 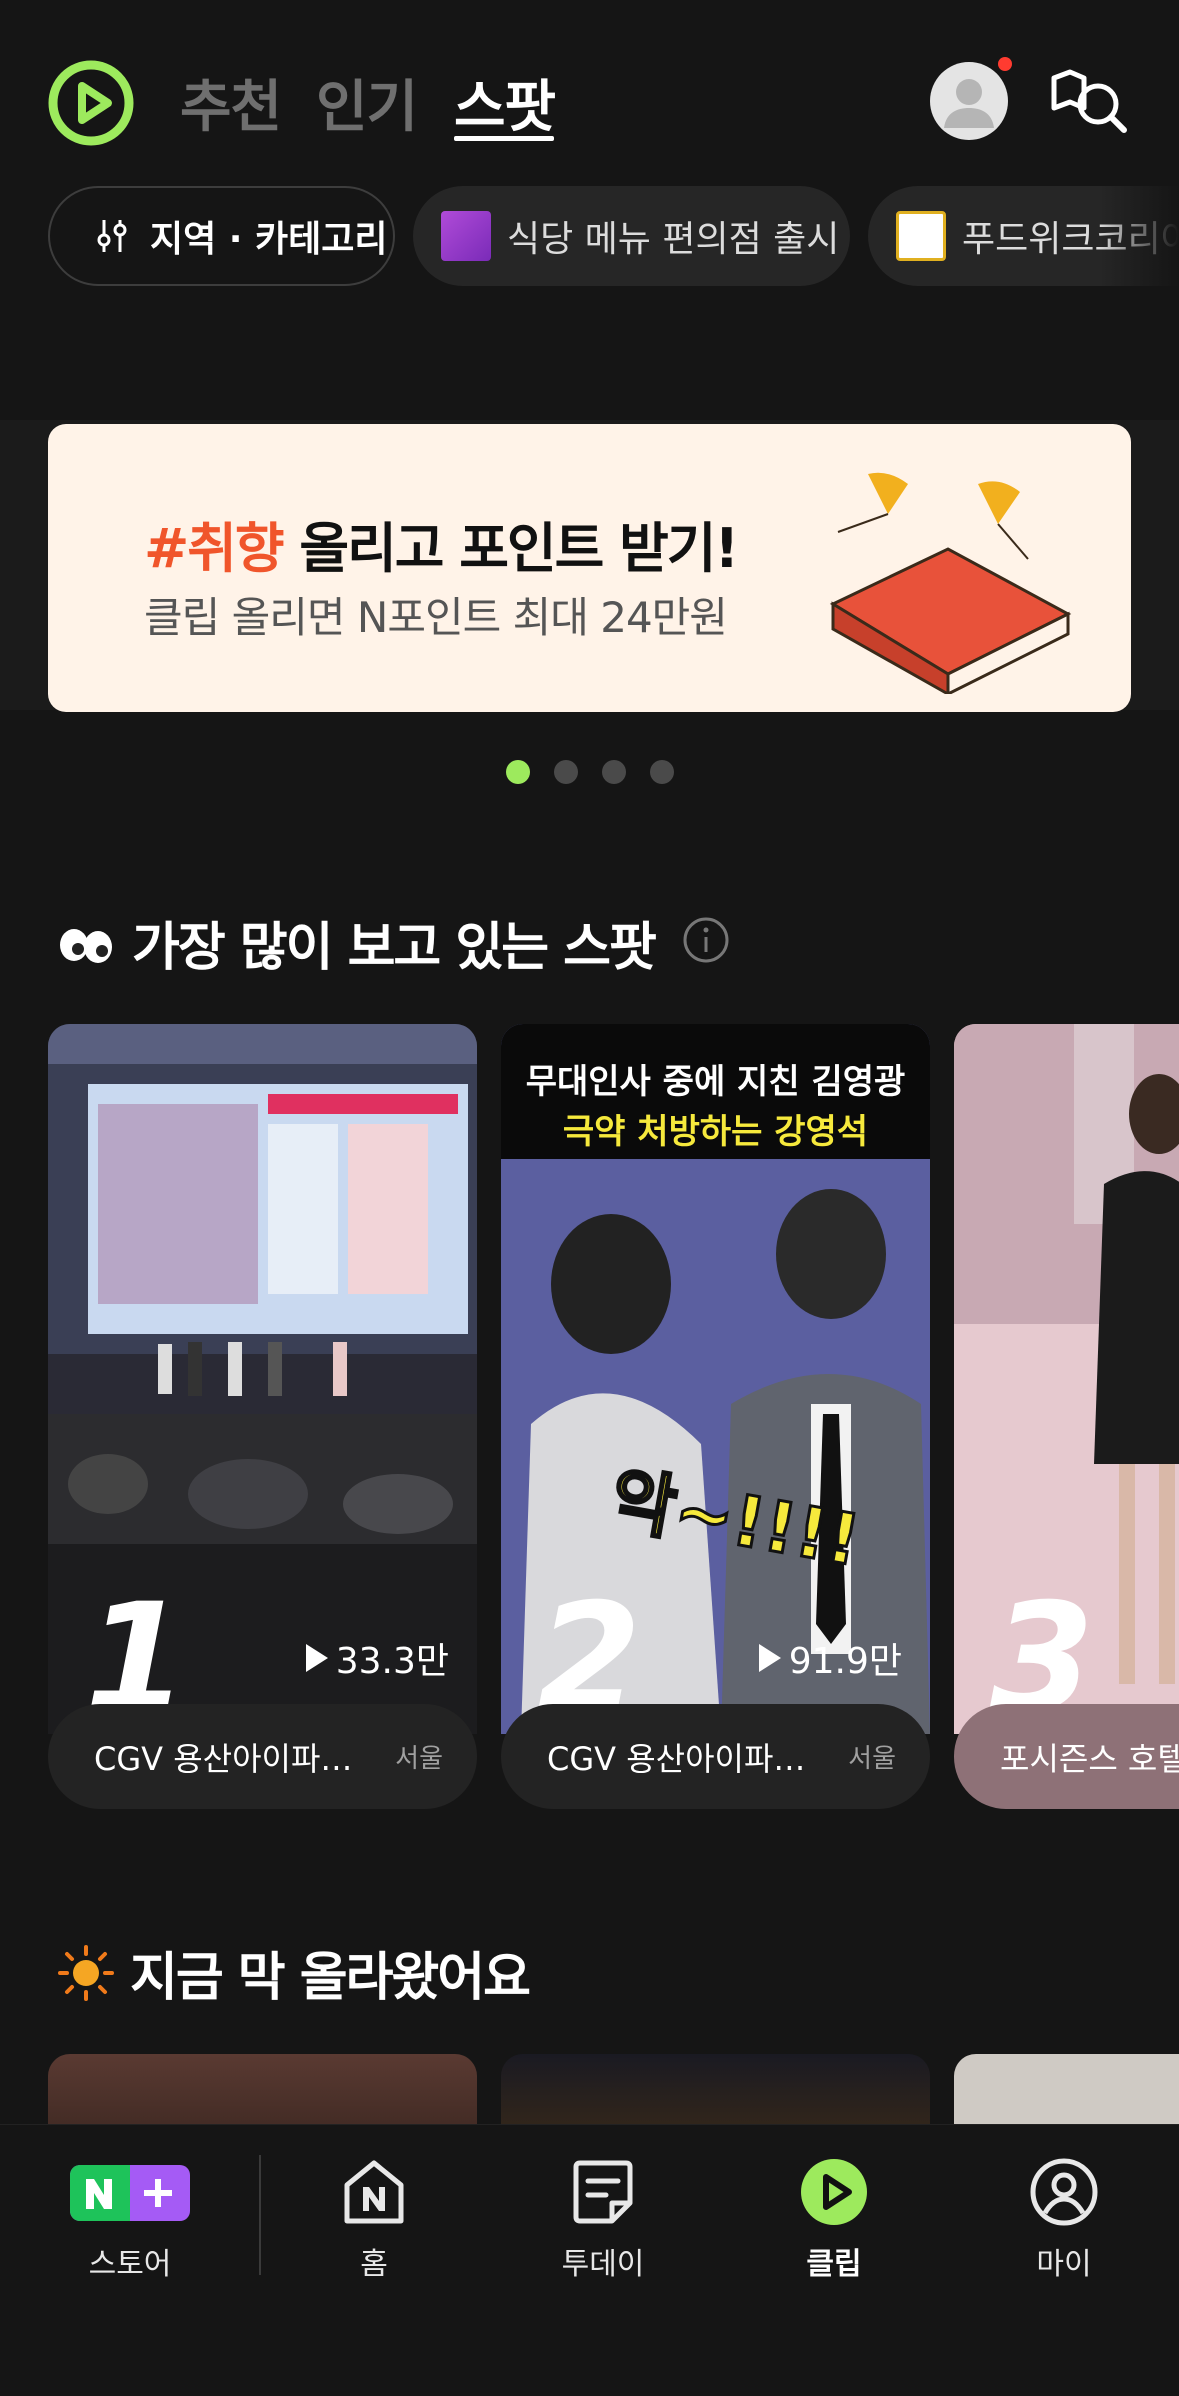 I want to click on just-uploaded-heading: 지금 막 올라왔어요, so click(x=294, y=1972).